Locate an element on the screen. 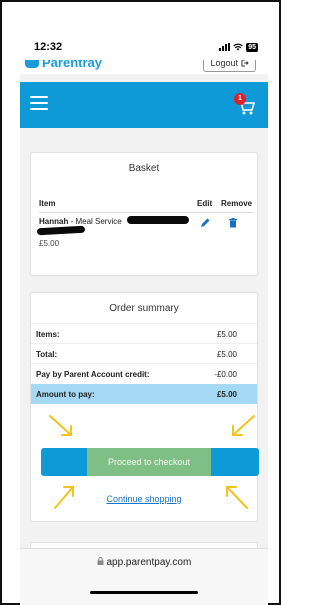  browser-address-bar: app.parentpay.com is located at coordinates (144, 576).